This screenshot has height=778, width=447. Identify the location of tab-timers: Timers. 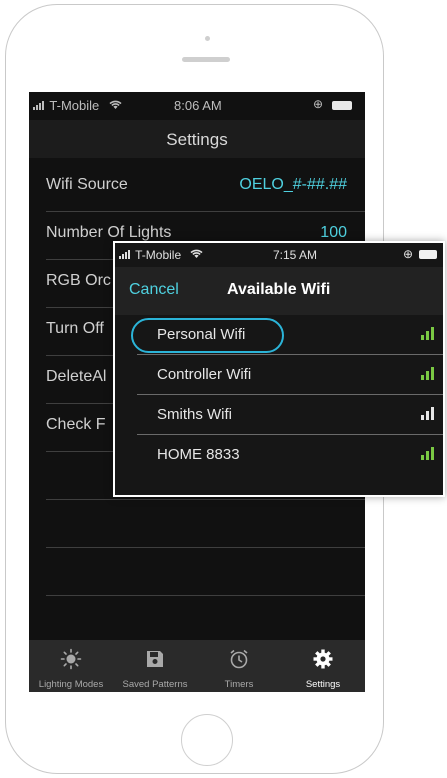
(239, 666).